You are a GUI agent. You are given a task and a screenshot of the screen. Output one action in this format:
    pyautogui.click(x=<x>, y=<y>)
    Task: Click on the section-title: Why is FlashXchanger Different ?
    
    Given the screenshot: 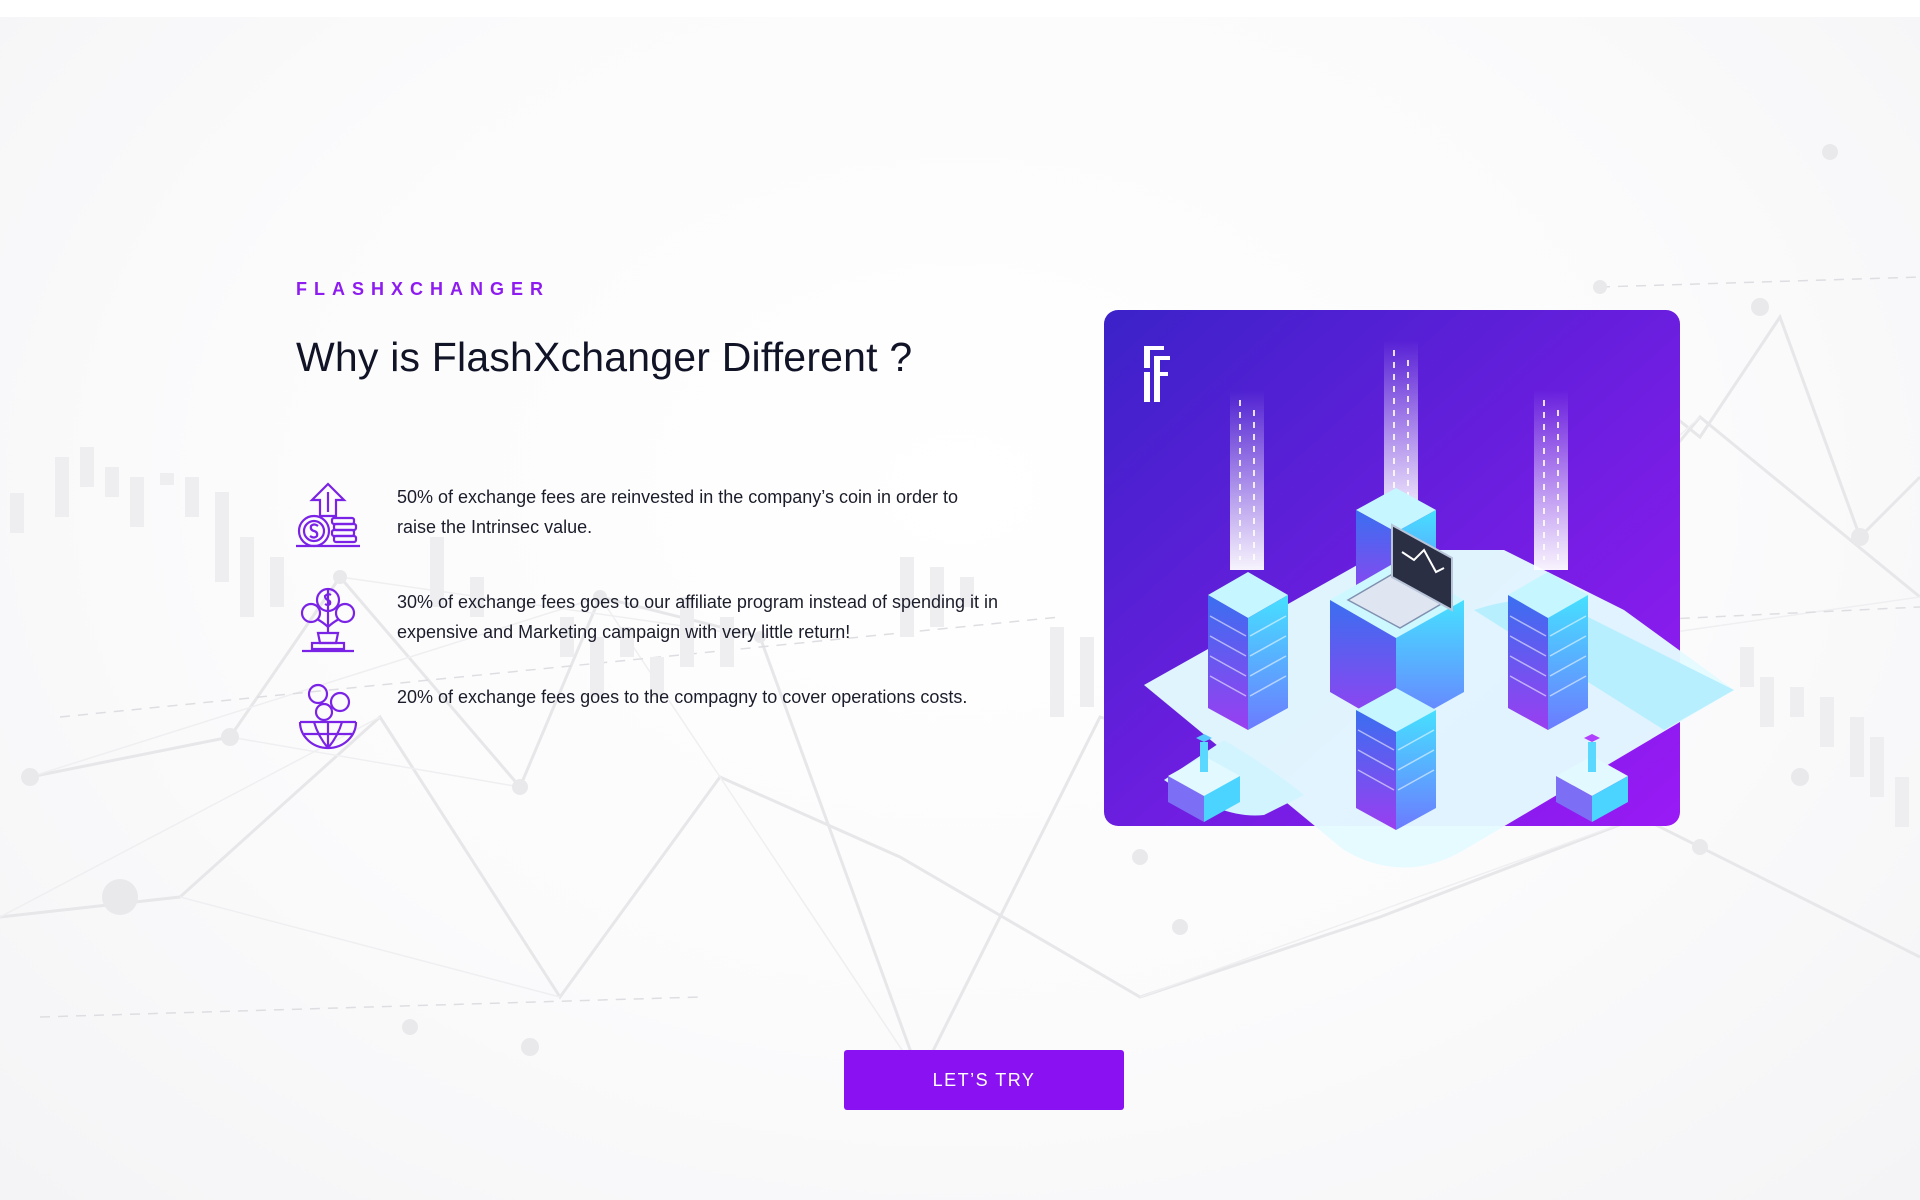 What is the action you would take?
    pyautogui.click(x=604, y=357)
    